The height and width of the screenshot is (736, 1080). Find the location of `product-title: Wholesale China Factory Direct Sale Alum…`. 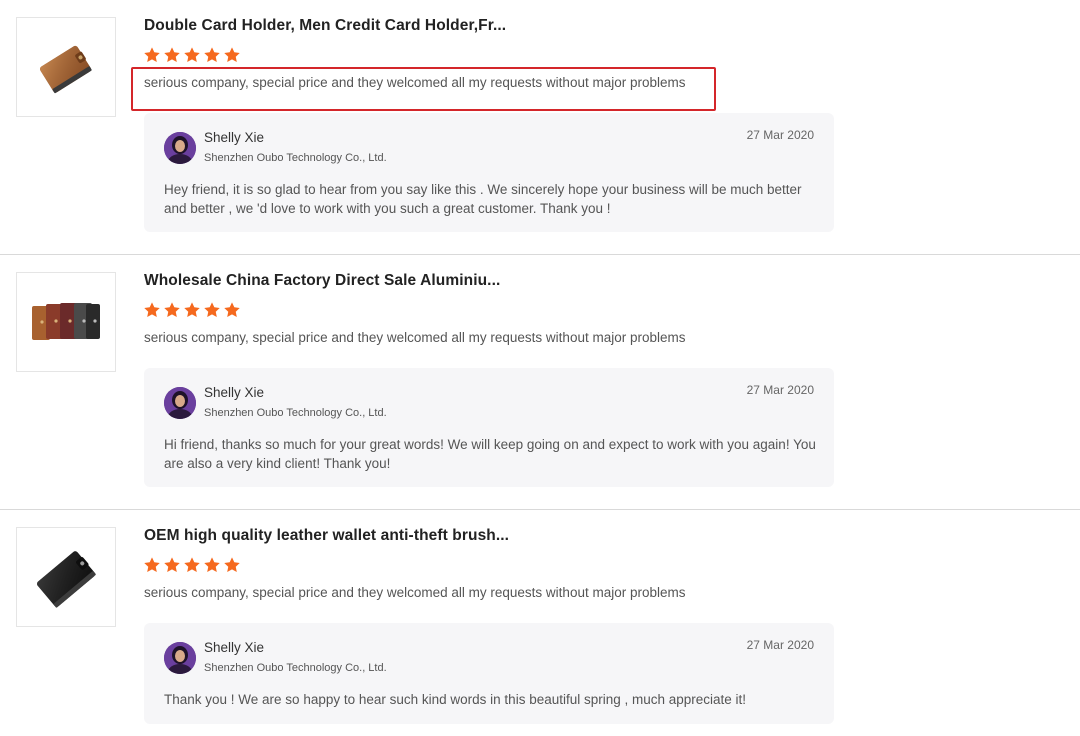

product-title: Wholesale China Factory Direct Sale Alum… is located at coordinates (322, 281).